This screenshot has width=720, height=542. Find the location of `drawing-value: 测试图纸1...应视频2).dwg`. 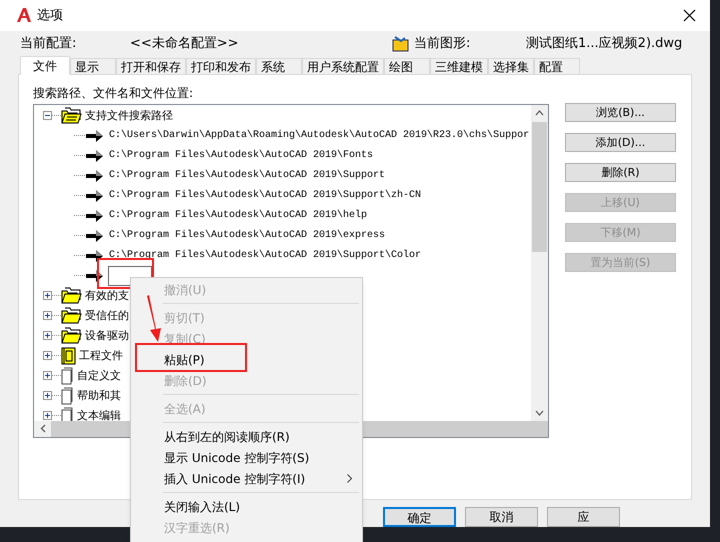

drawing-value: 测试图纸1...应视频2).dwg is located at coordinates (604, 44).